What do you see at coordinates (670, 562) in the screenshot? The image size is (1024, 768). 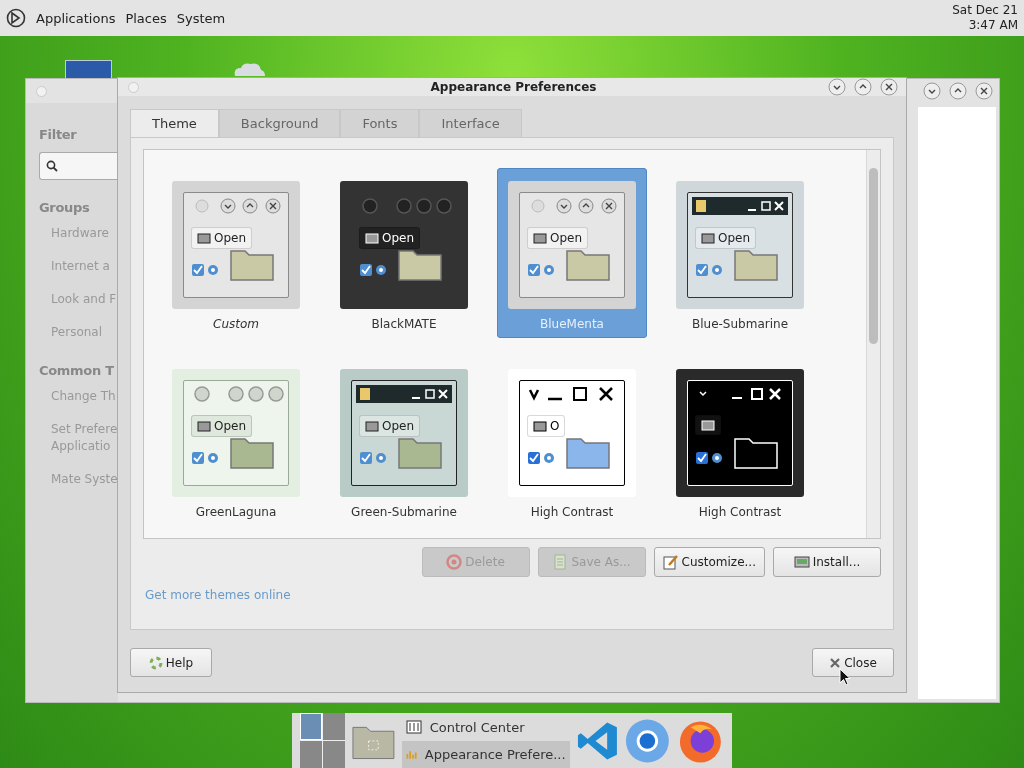 I see `pencil-icon` at bounding box center [670, 562].